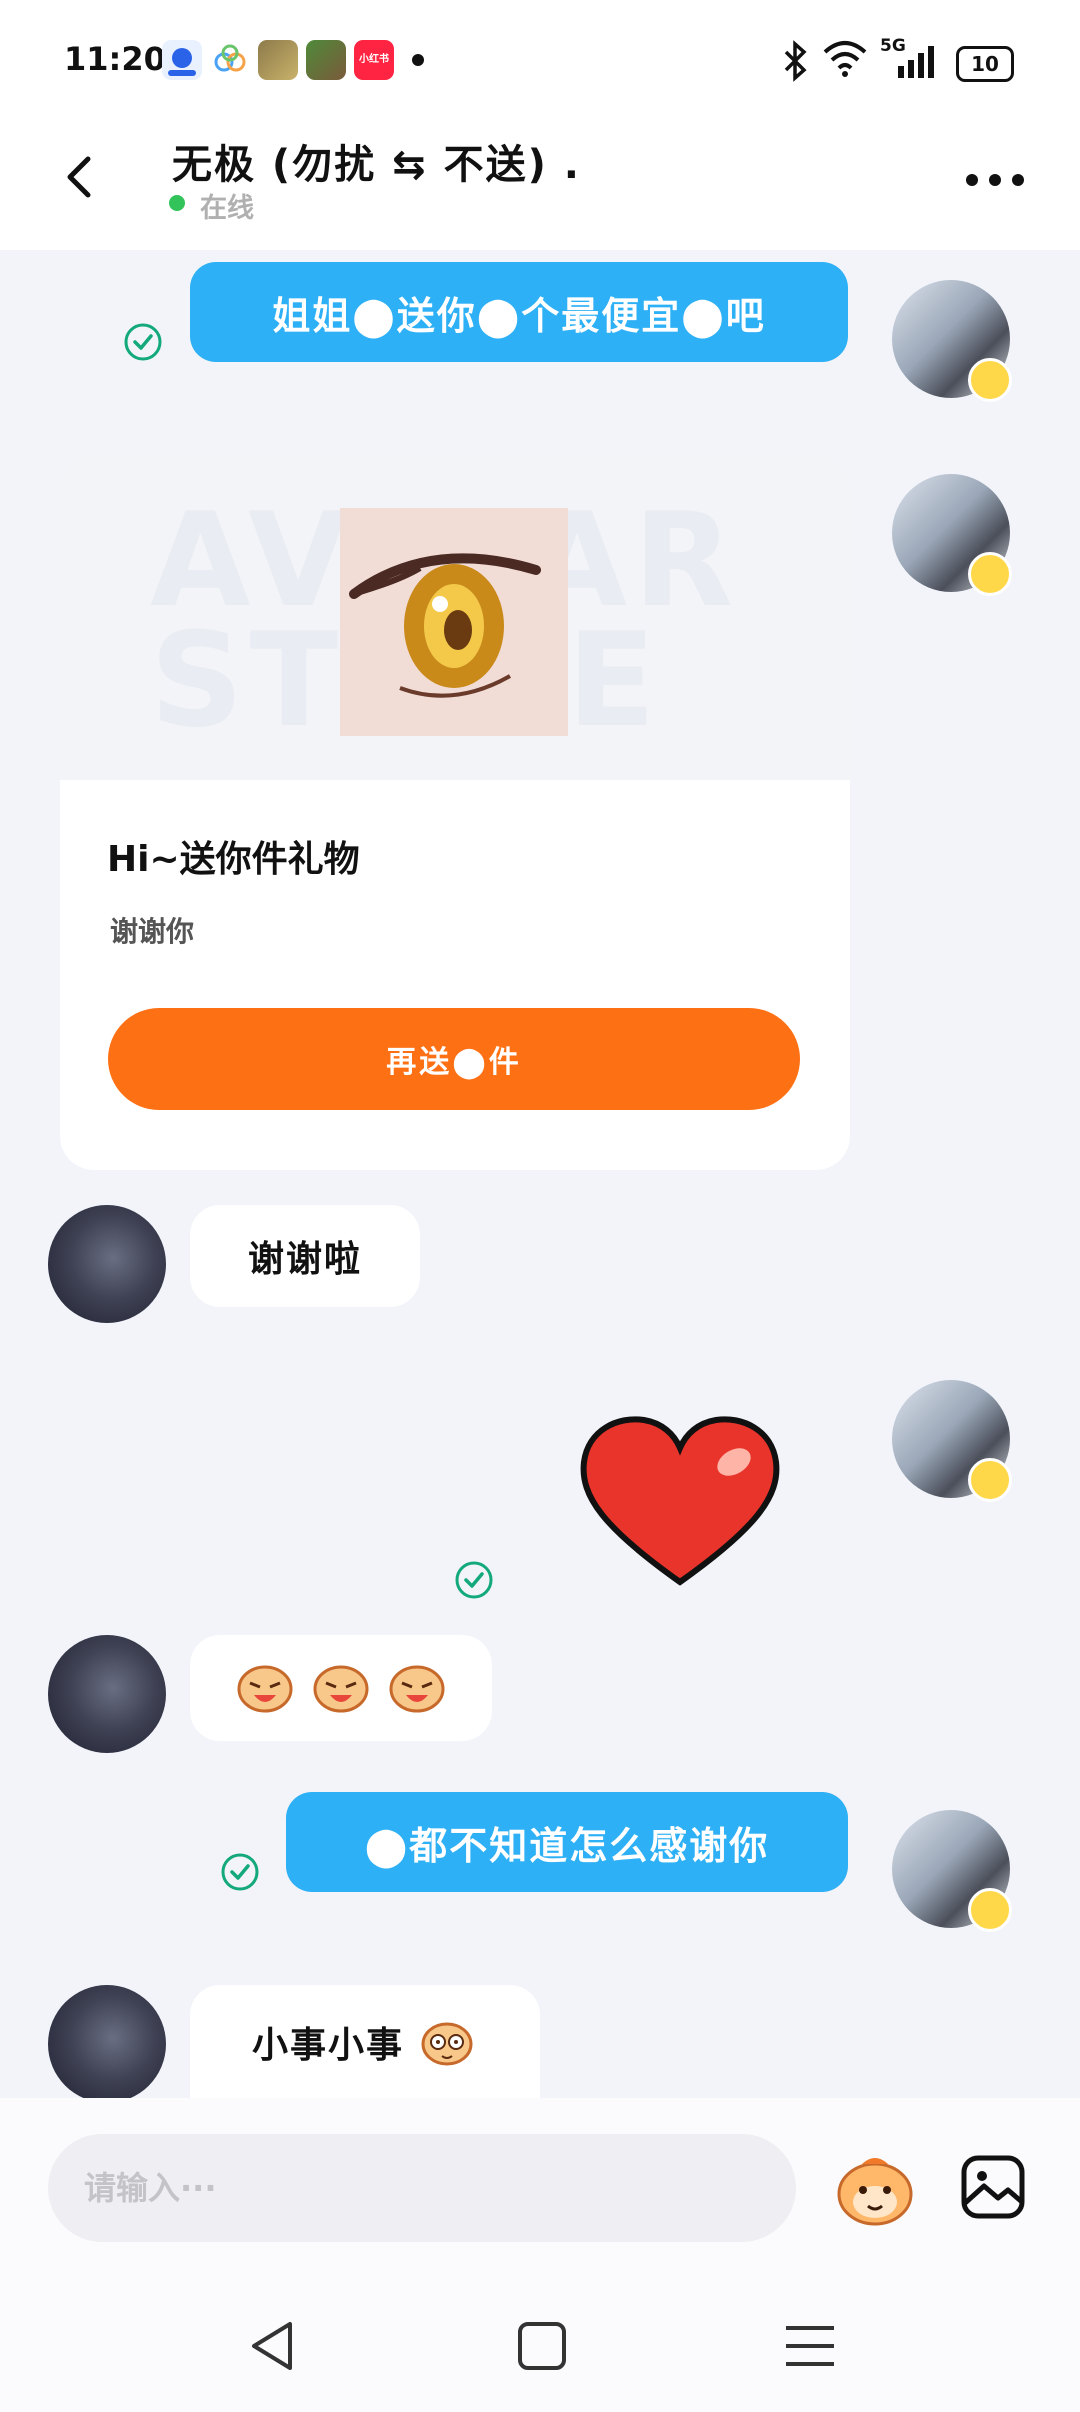  Describe the element at coordinates (326, 60) in the screenshot. I see `game2-app-icon` at that location.